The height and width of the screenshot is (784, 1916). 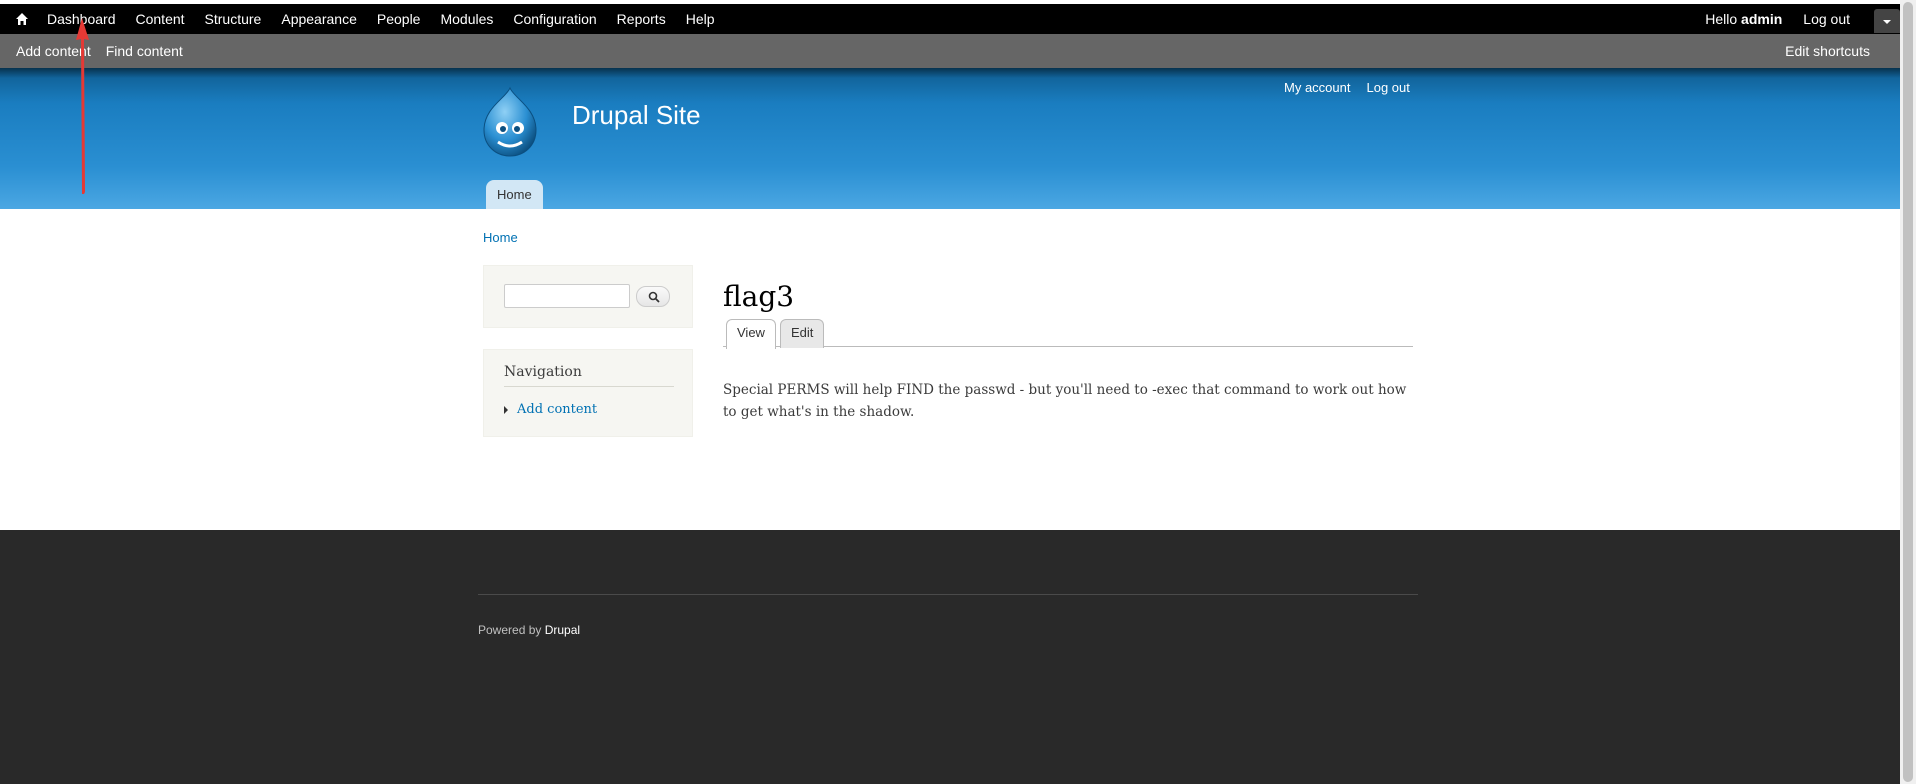 What do you see at coordinates (82, 106) in the screenshot?
I see `annotation-arrow-icon` at bounding box center [82, 106].